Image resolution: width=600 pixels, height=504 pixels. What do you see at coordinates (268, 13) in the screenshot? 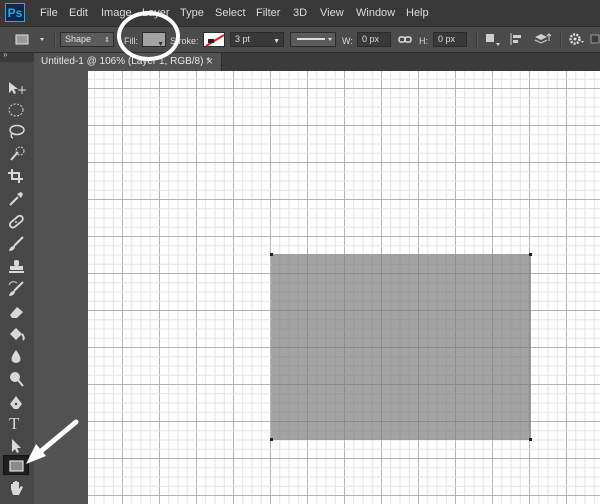
I see `menu-filter: Filter` at bounding box center [268, 13].